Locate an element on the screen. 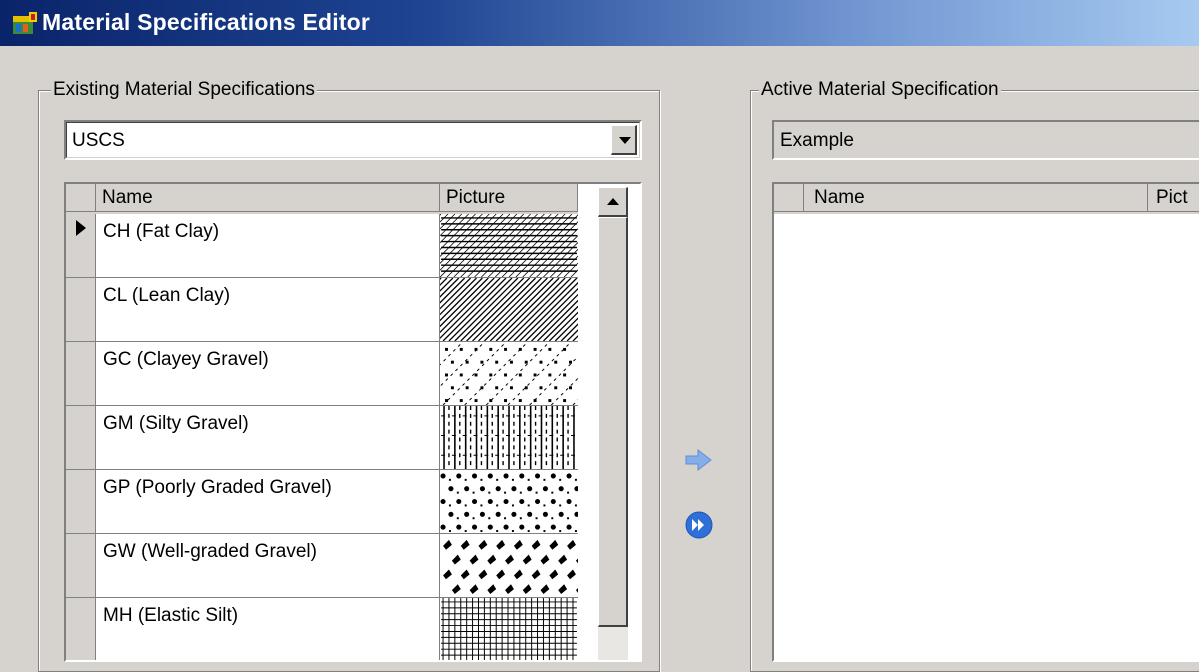 The height and width of the screenshot is (672, 1199). row-name-cell: MH (Elastic Silt) is located at coordinates (268, 629).